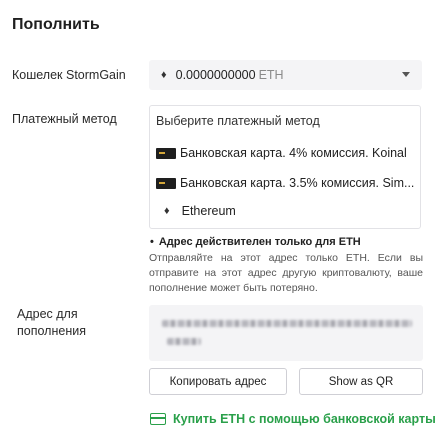  I want to click on deposit-address-label: Адрес для пополнения, so click(51, 322).